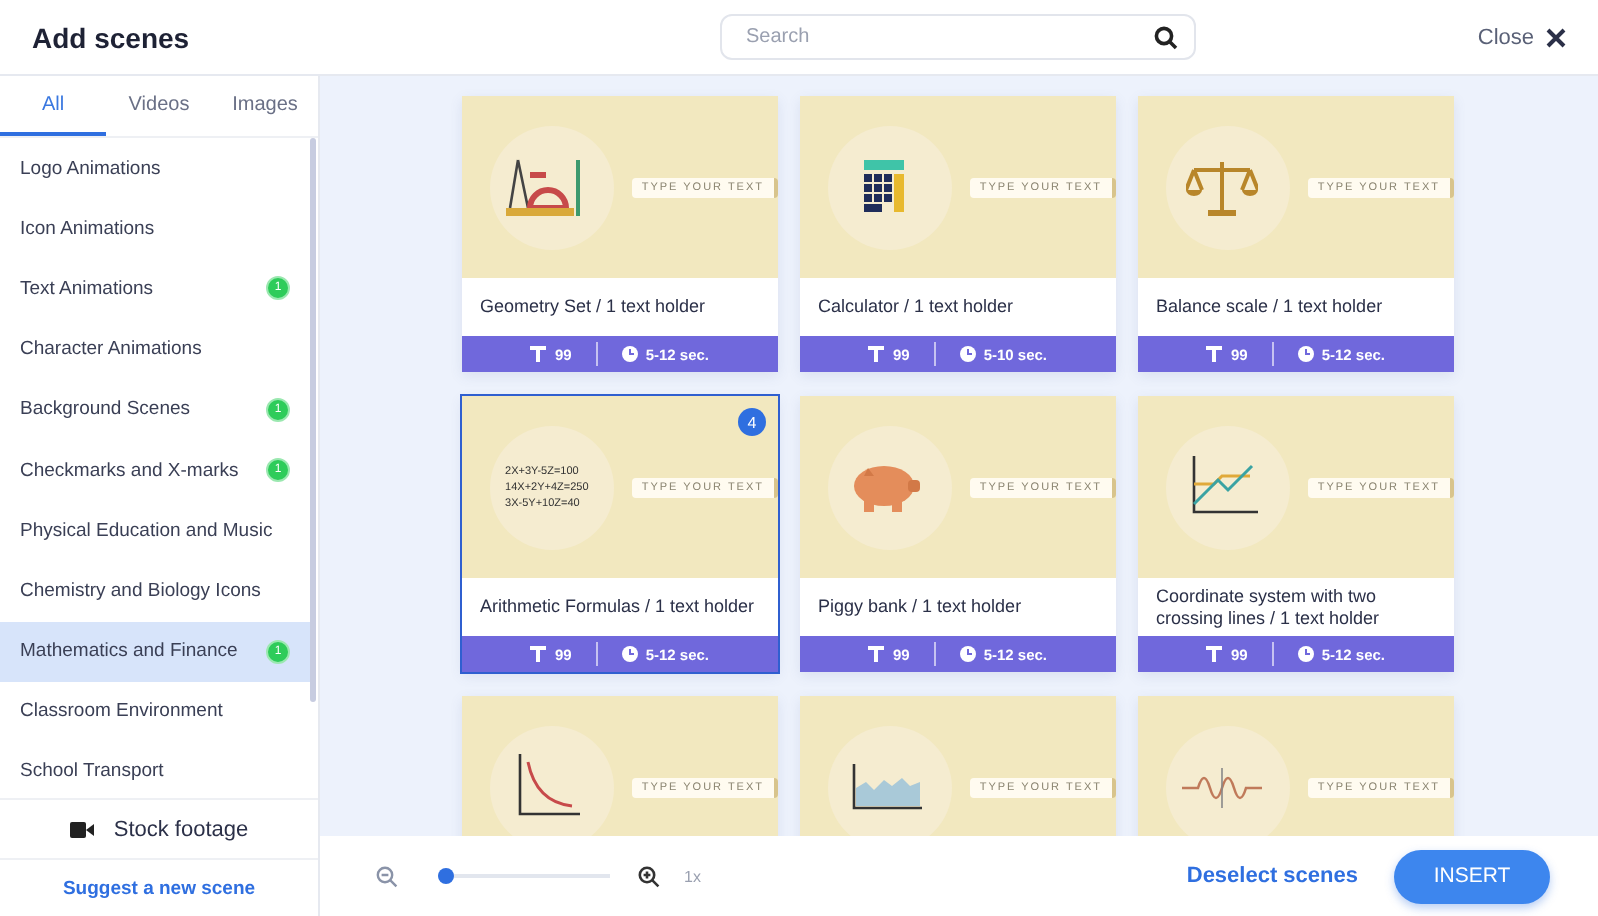 Image resolution: width=1598 pixels, height=916 pixels. I want to click on scene-title: Arithmetic Formulas / 1 text holder, so click(617, 607).